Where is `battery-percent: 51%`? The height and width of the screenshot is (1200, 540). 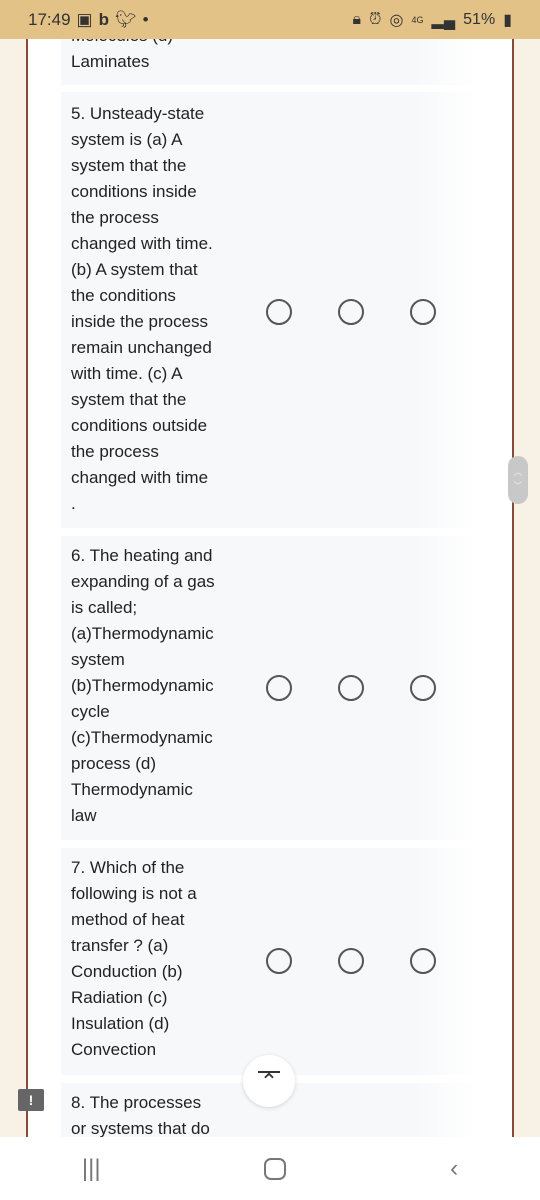 battery-percent: 51% is located at coordinates (479, 19).